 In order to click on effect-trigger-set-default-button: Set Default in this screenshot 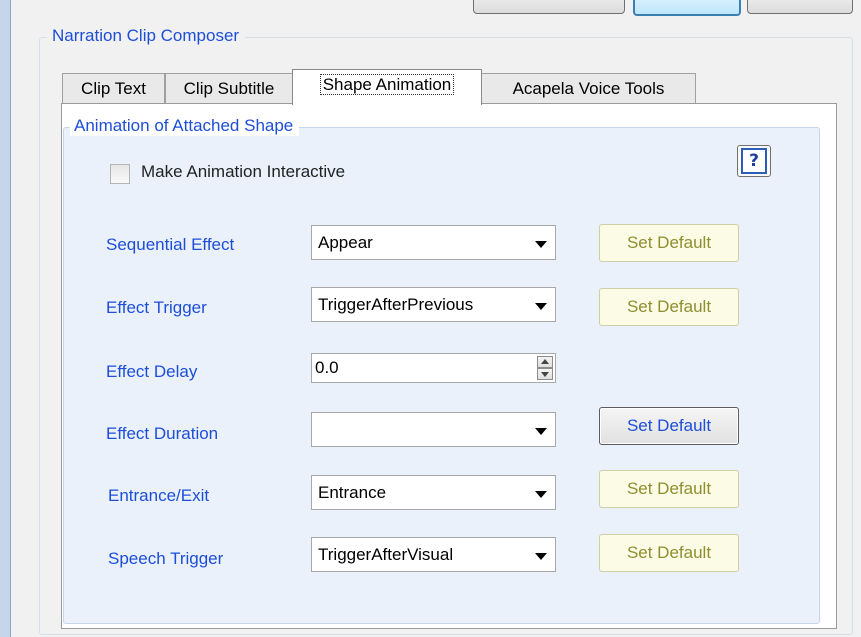, I will do `click(669, 307)`.